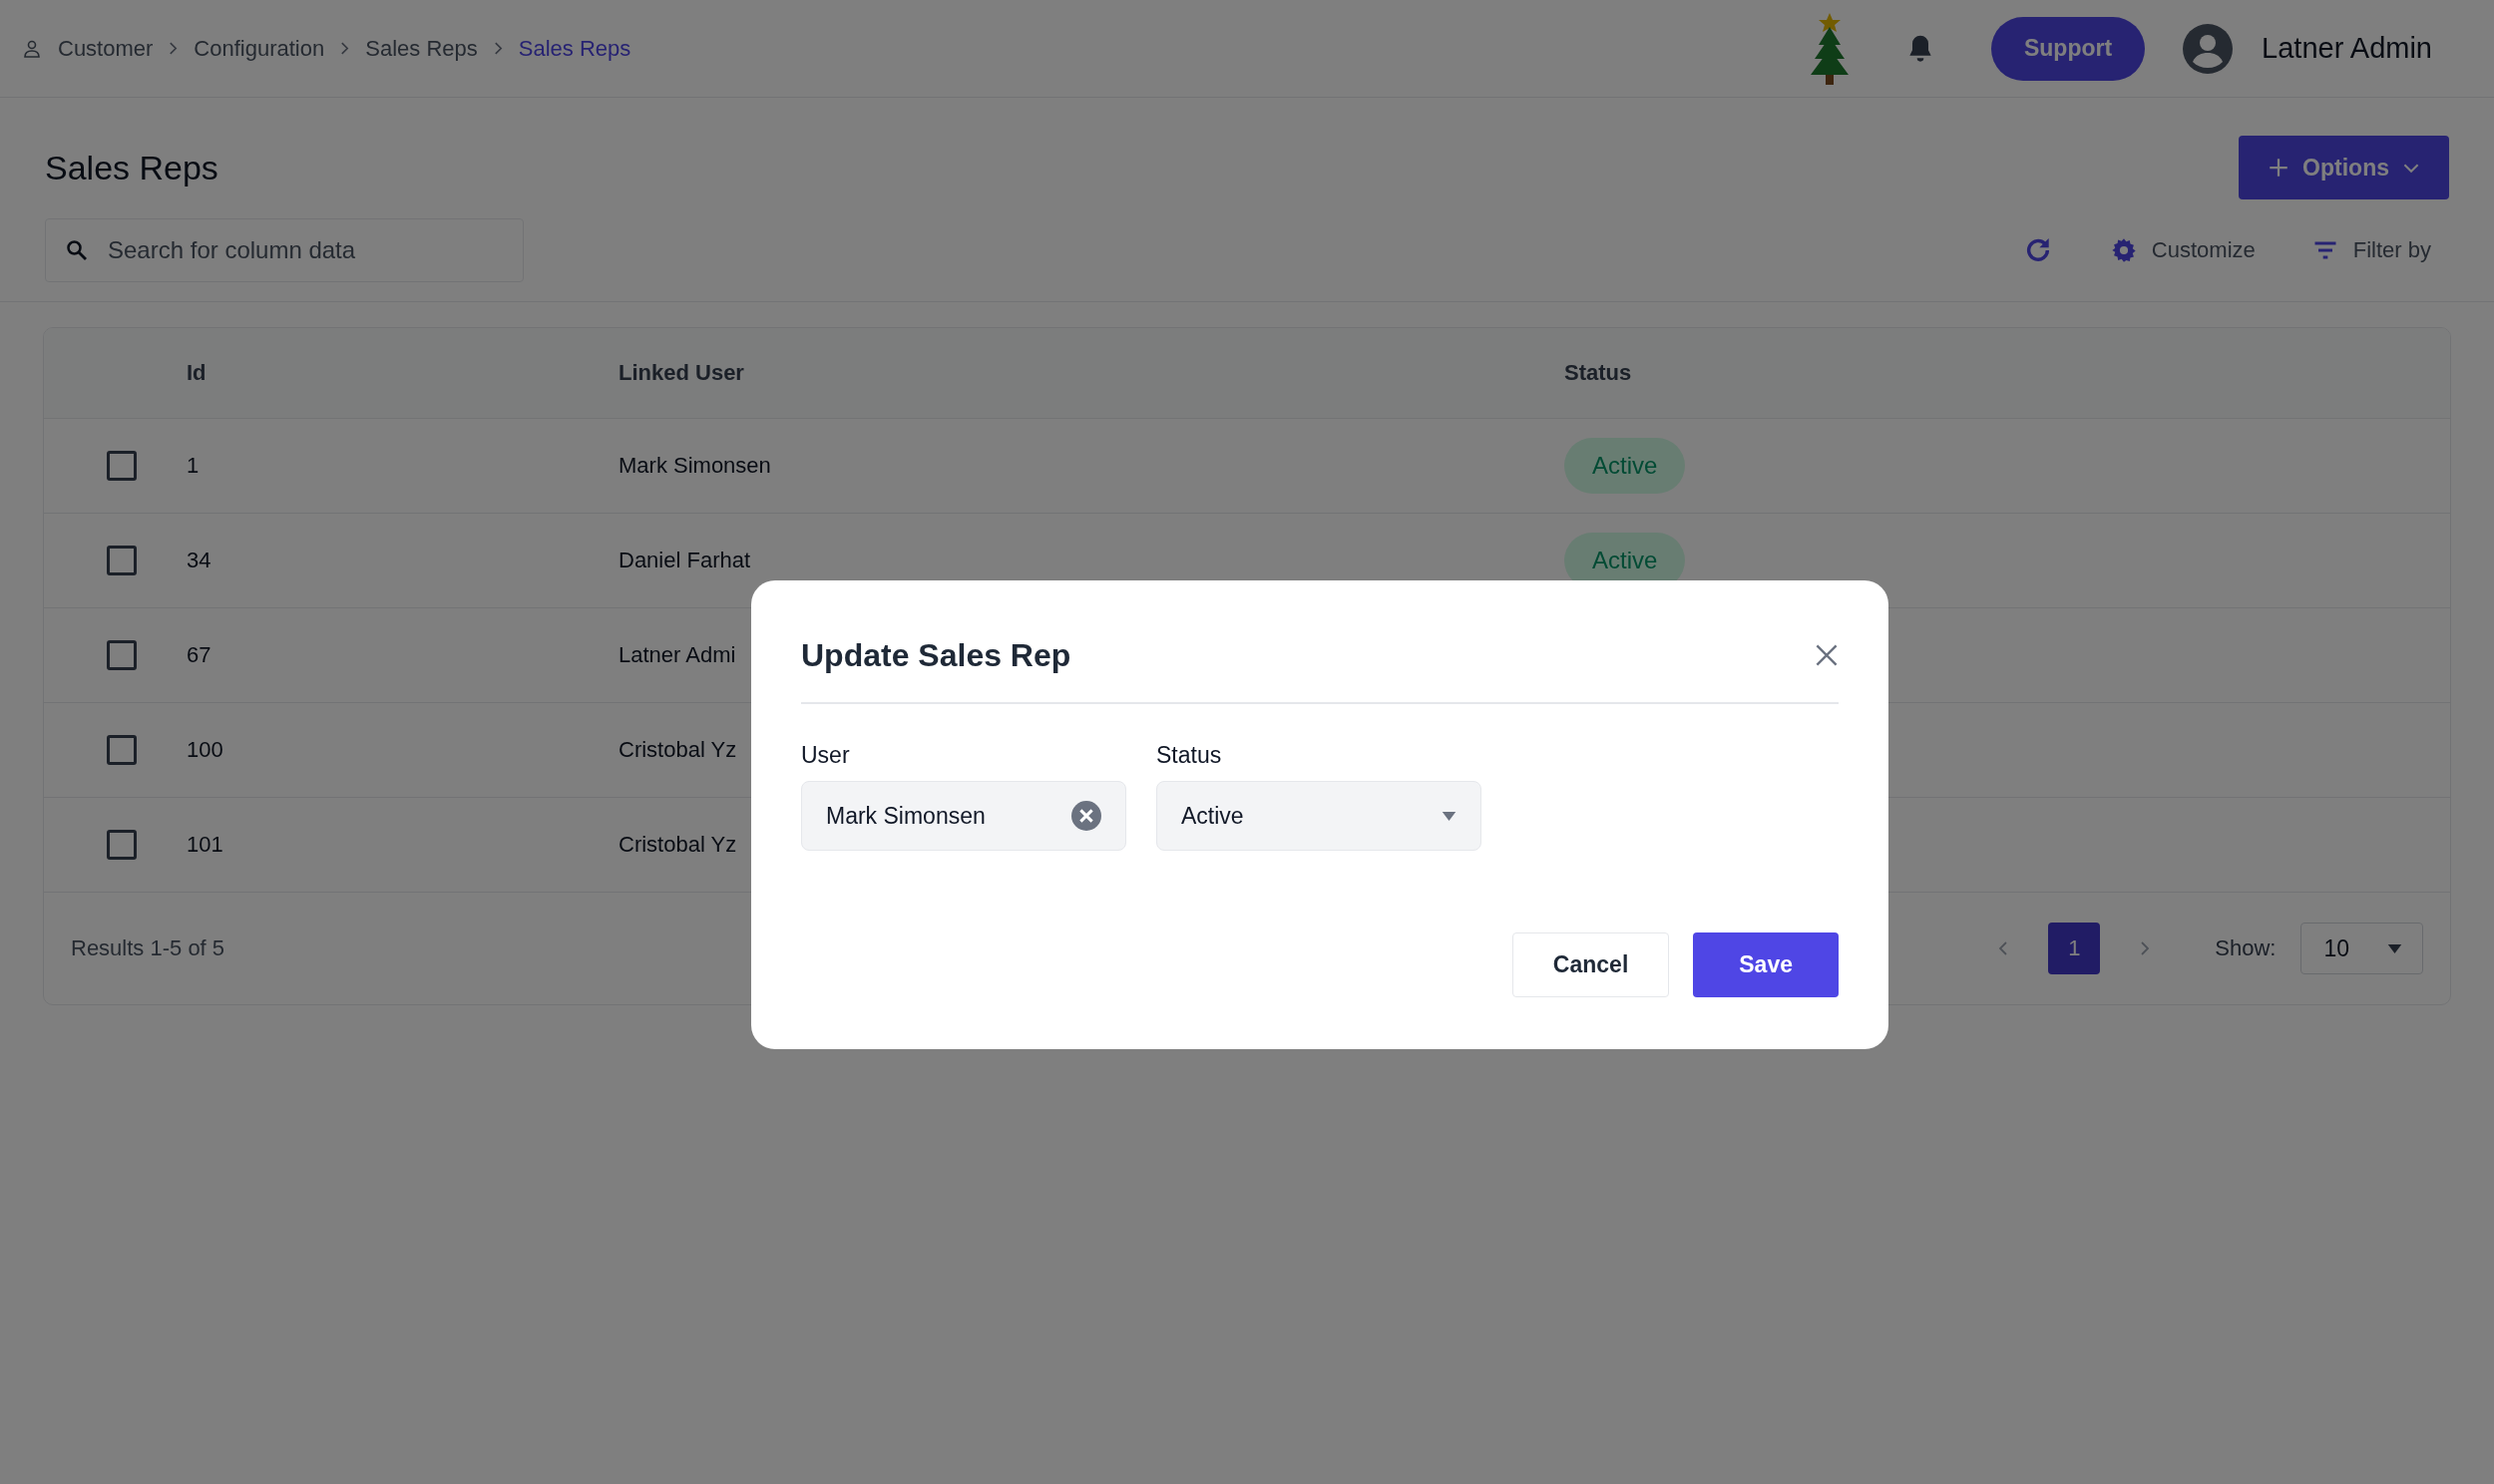 The width and height of the screenshot is (2494, 1484). I want to click on table-cell: 34, so click(199, 560).